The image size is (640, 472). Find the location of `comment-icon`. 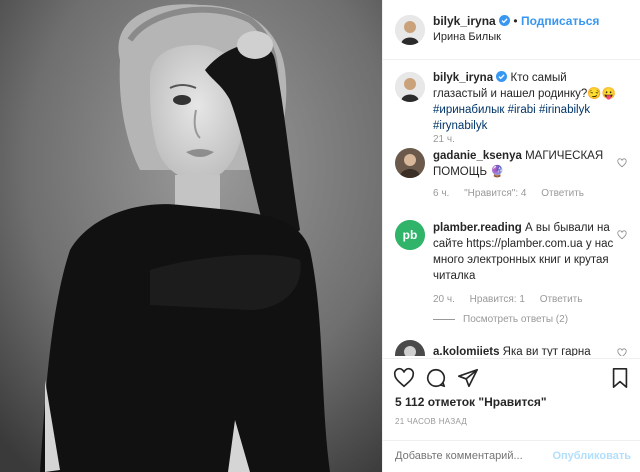

comment-icon is located at coordinates (436, 378).